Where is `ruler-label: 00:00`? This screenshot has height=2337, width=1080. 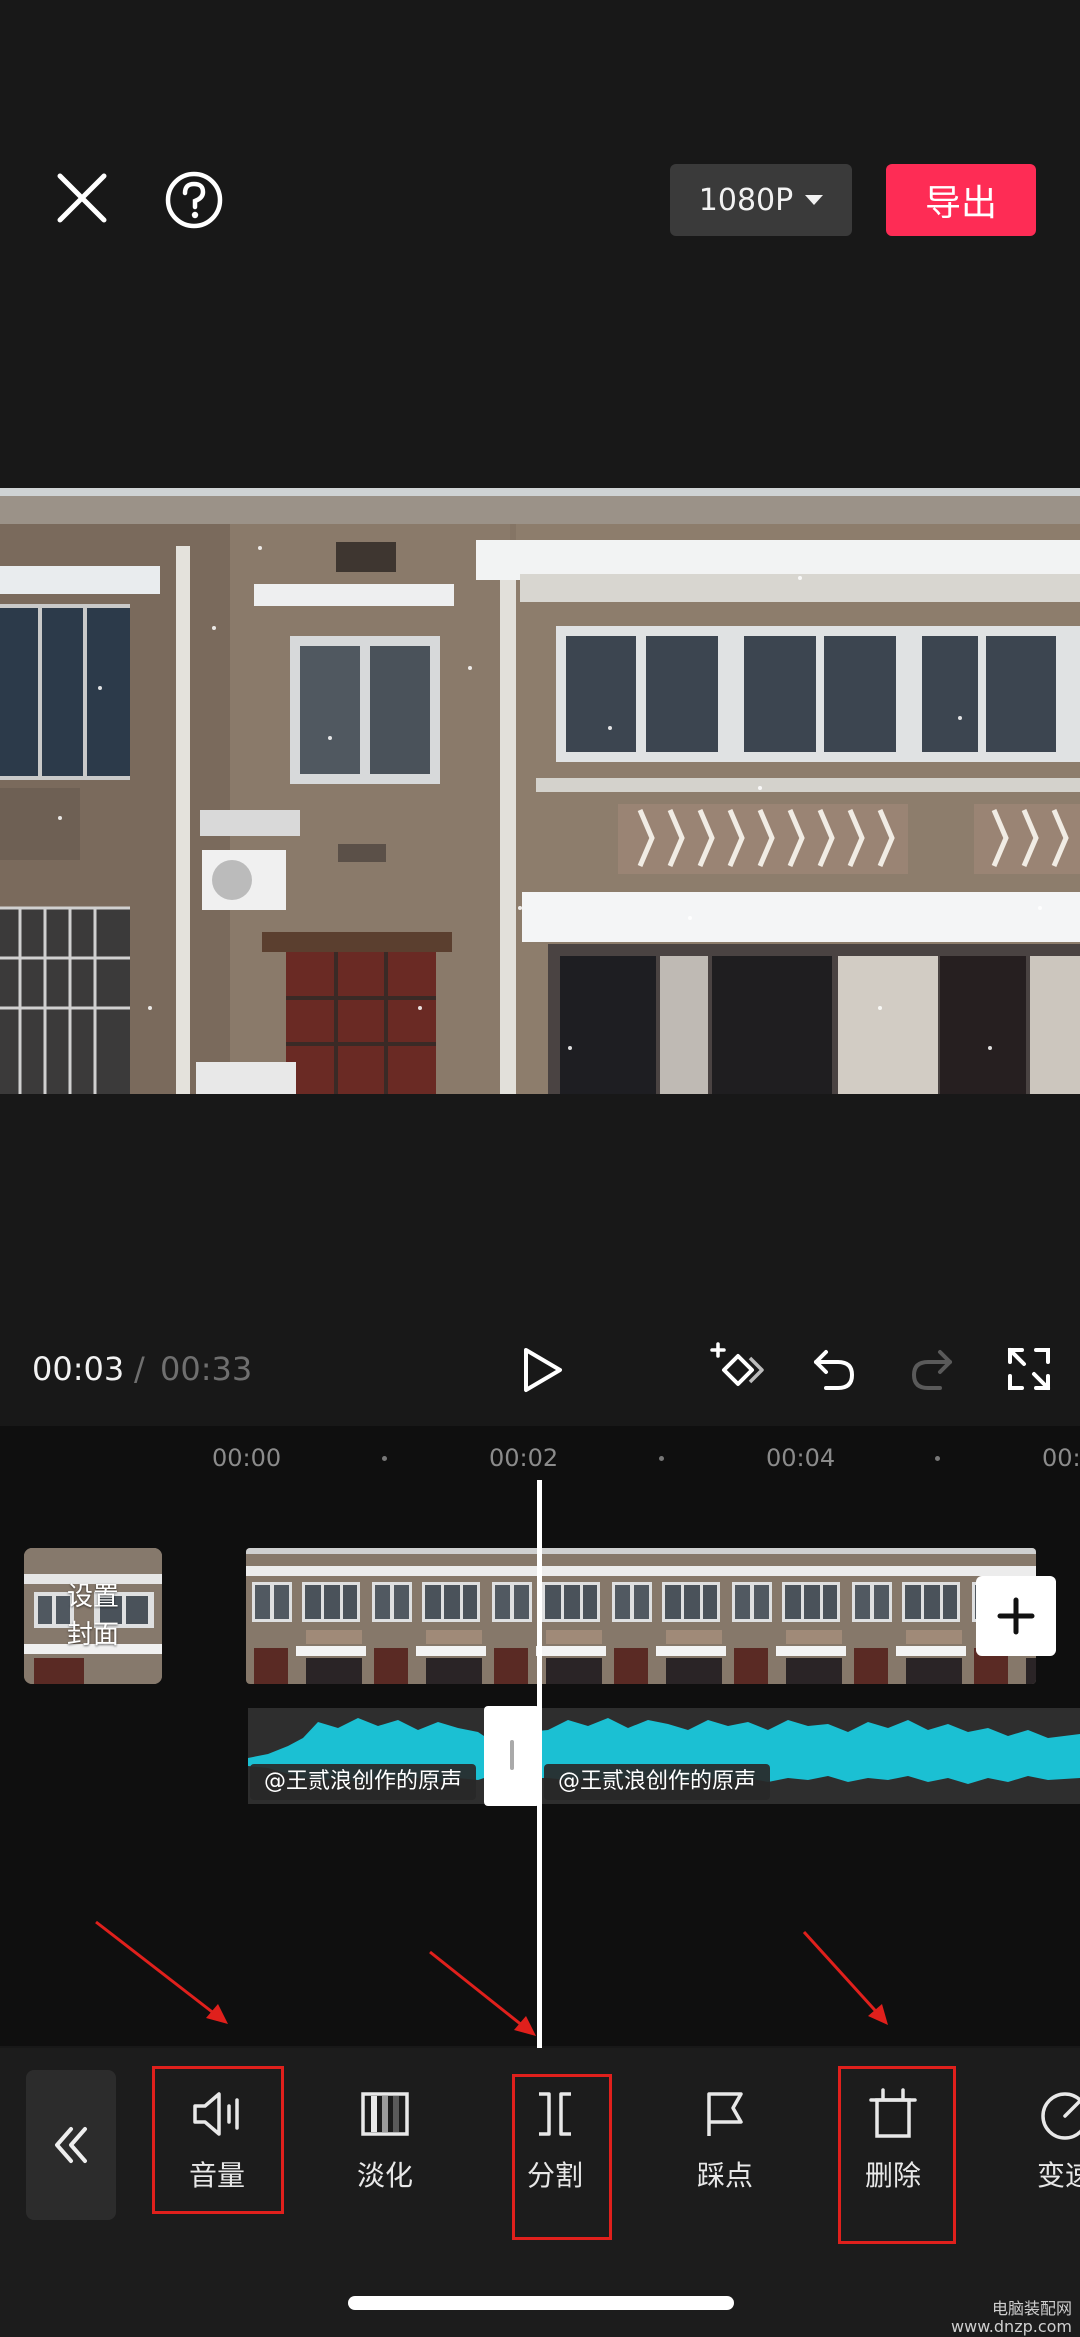
ruler-label: 00:00 is located at coordinates (247, 1458).